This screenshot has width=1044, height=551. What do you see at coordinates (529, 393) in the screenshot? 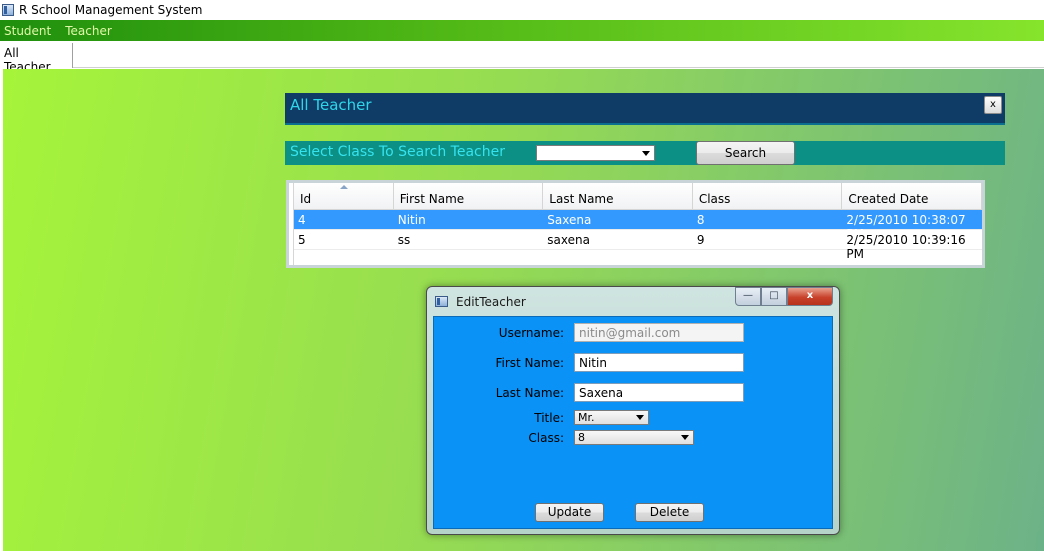
I see `last-name-label: Last Name:` at bounding box center [529, 393].